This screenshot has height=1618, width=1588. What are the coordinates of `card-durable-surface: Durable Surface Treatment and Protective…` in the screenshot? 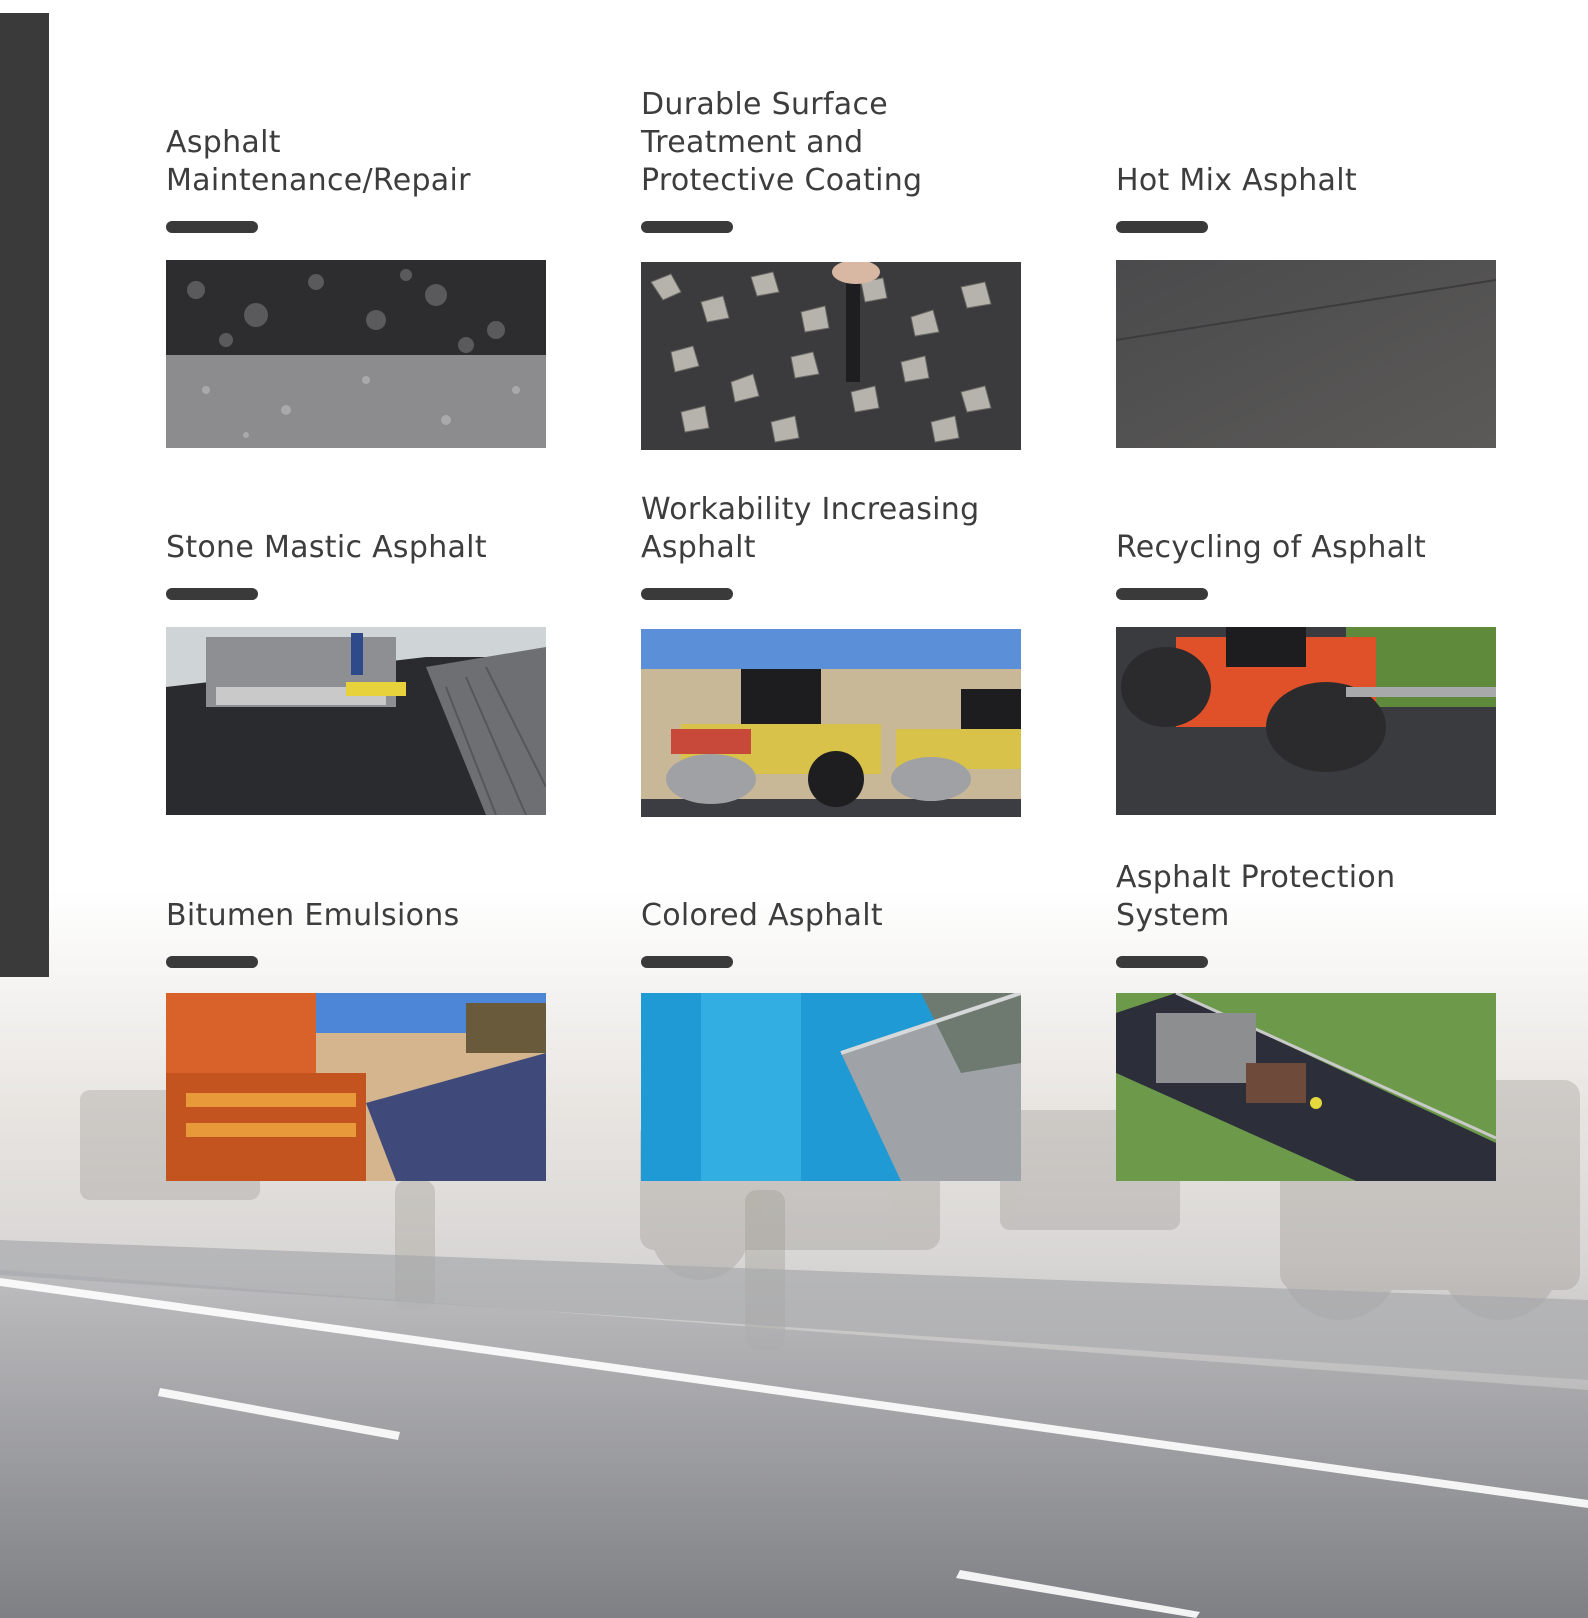 It's located at (831, 265).